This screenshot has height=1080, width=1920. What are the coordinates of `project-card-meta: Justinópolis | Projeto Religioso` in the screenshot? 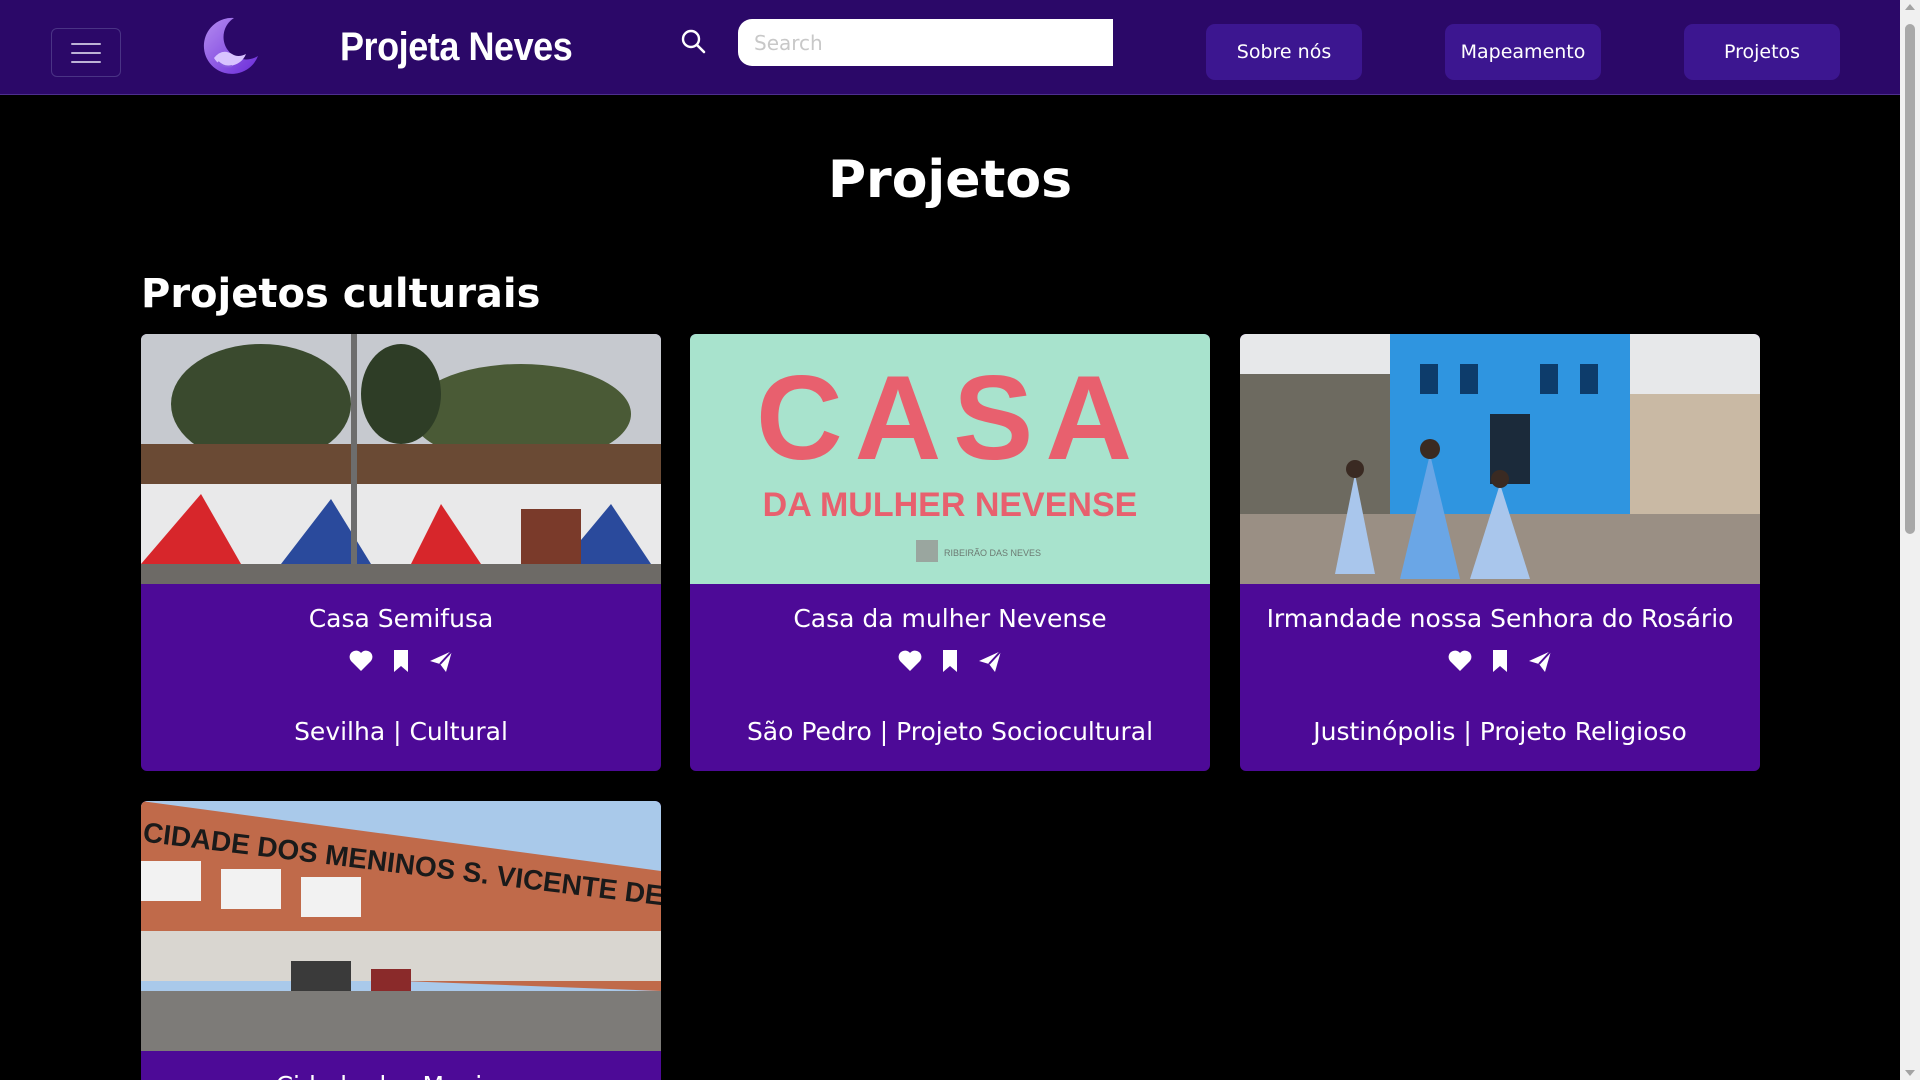 It's located at (1500, 731).